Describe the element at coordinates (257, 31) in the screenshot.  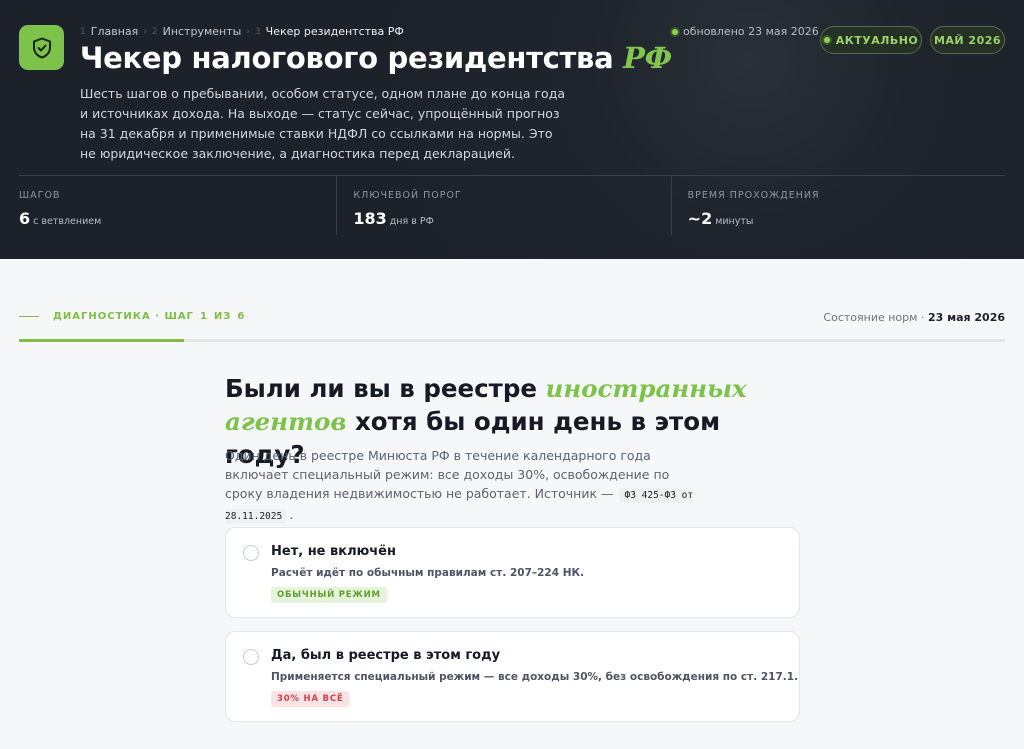
I see `breadcrumb-num: 3` at that location.